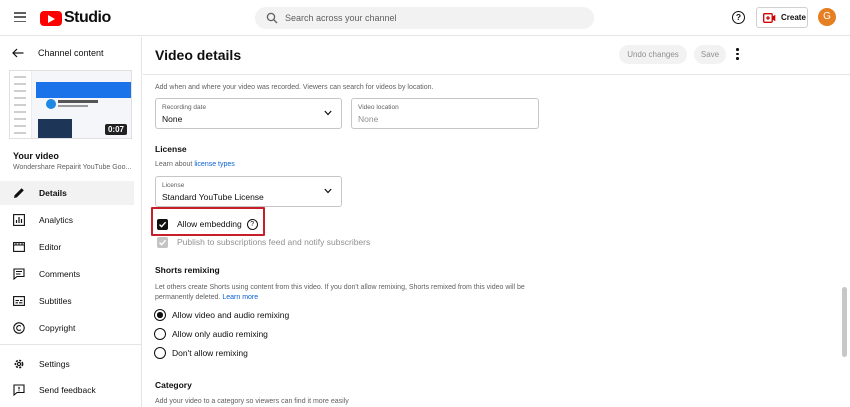 Image resolution: width=850 pixels, height=407 pixels. I want to click on back-to-channel-content: Channel content, so click(58, 53).